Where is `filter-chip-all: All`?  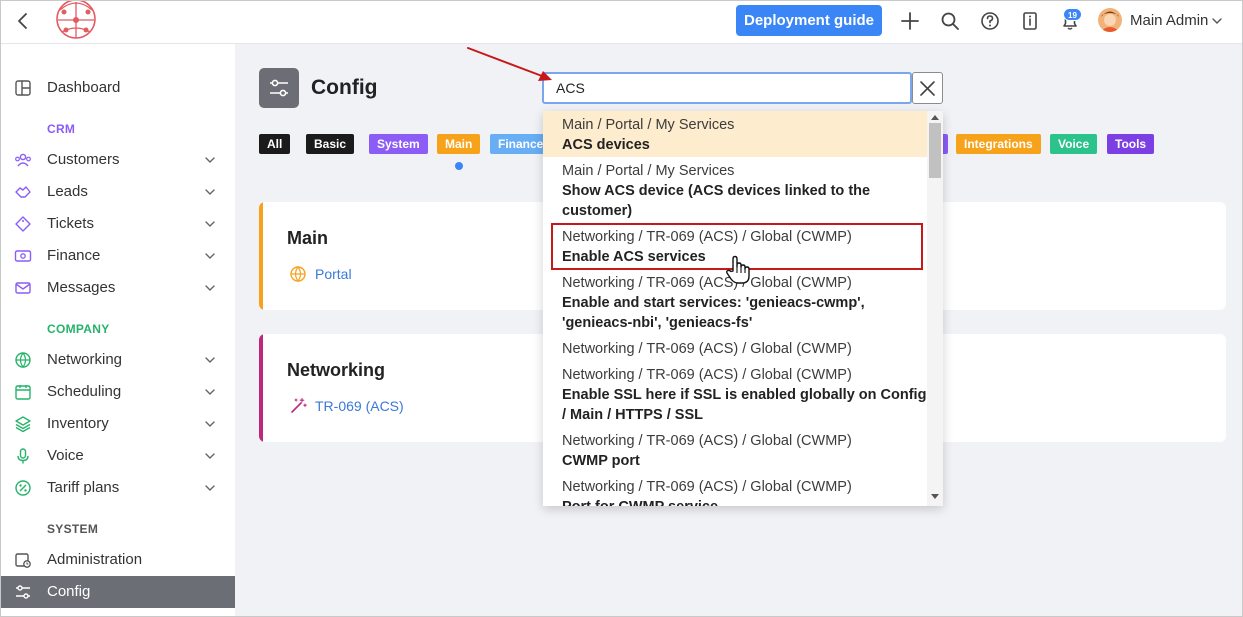
filter-chip-all: All is located at coordinates (275, 144).